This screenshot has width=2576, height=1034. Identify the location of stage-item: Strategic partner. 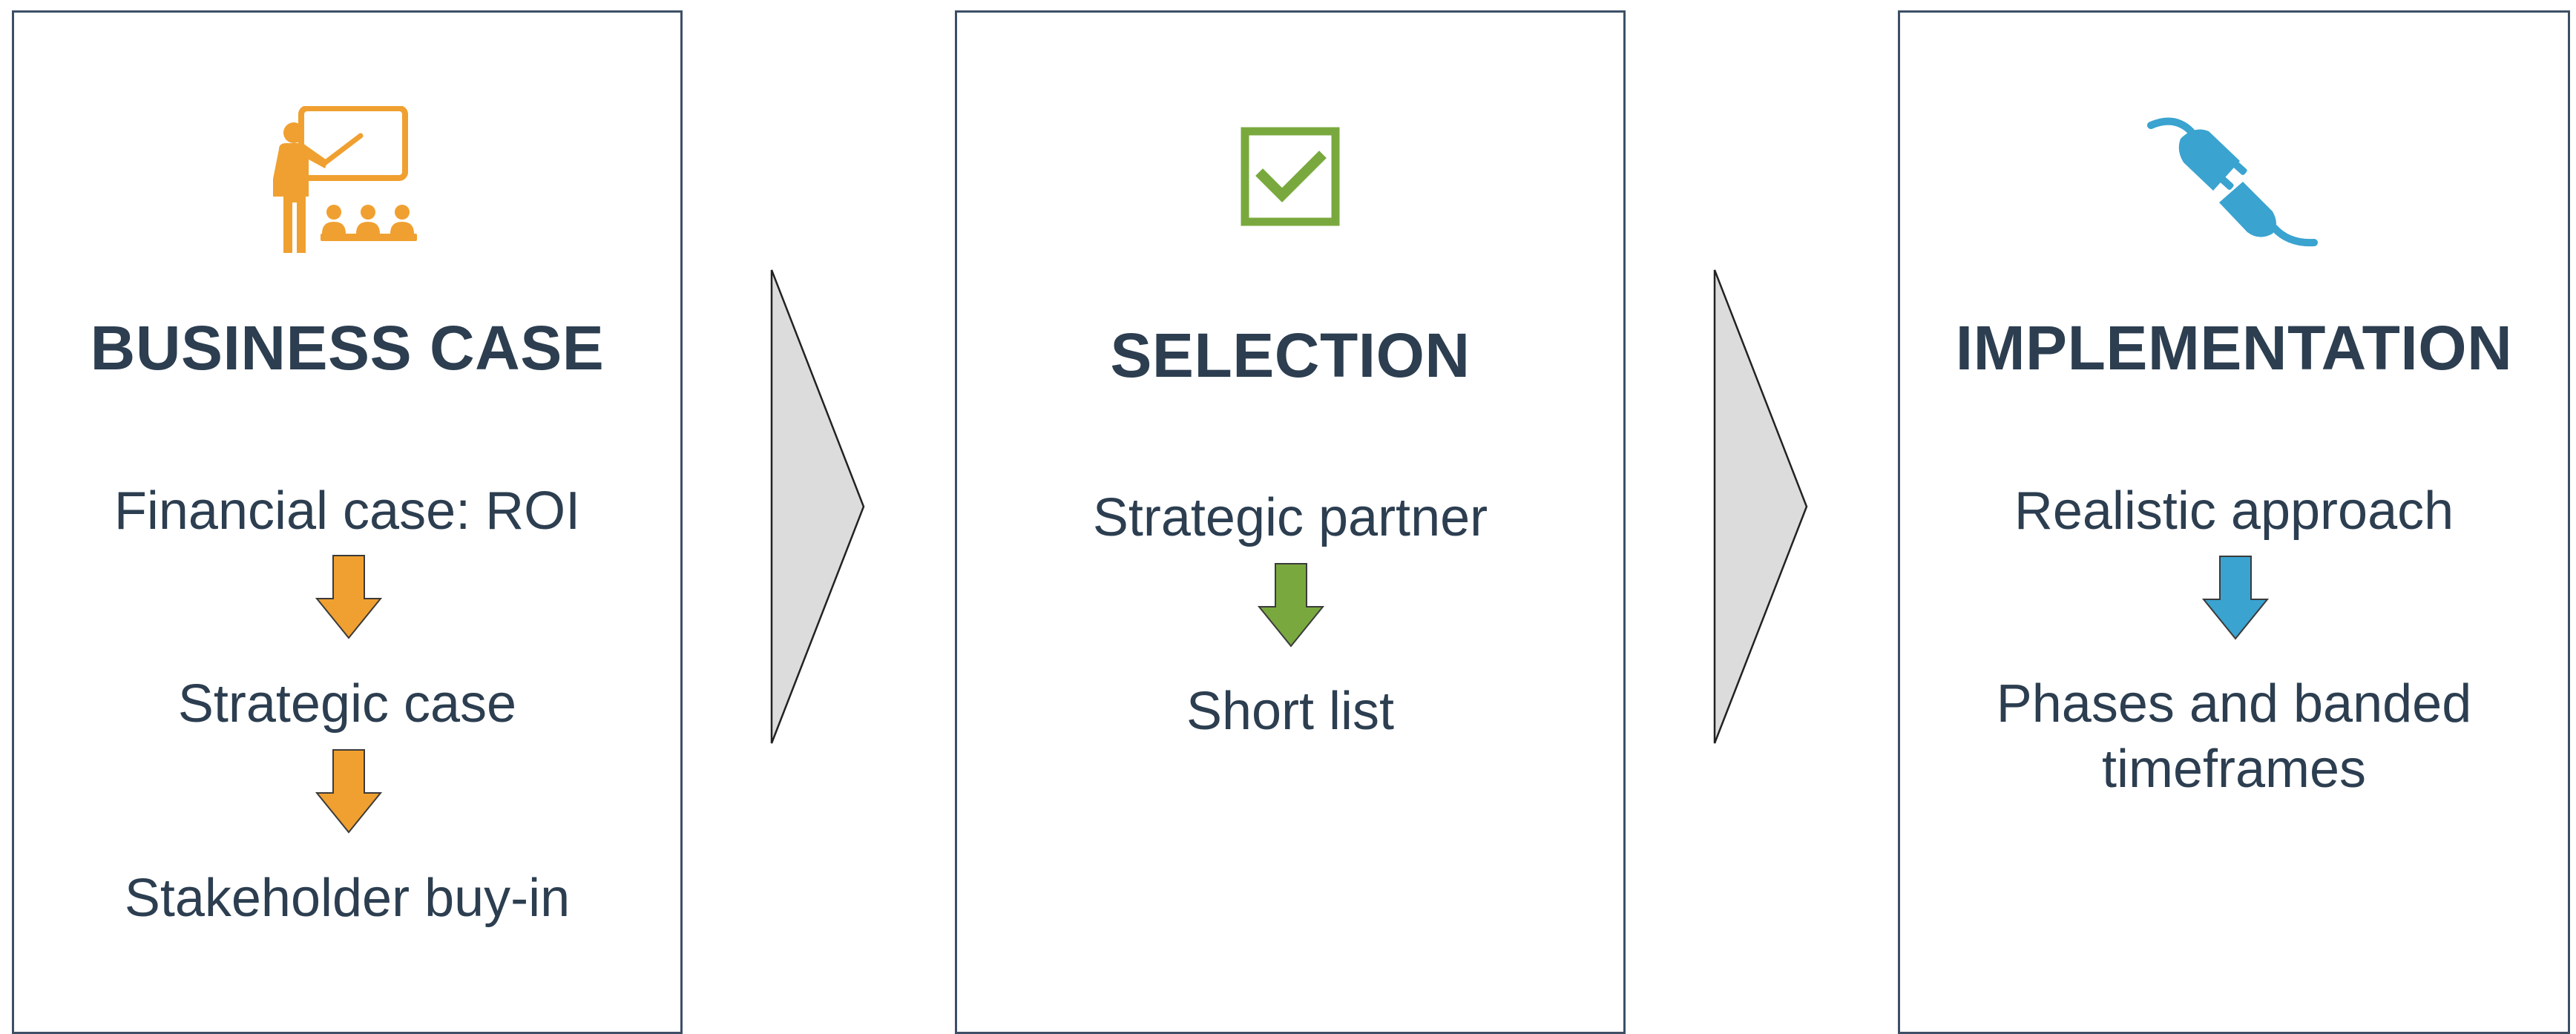
(1290, 517).